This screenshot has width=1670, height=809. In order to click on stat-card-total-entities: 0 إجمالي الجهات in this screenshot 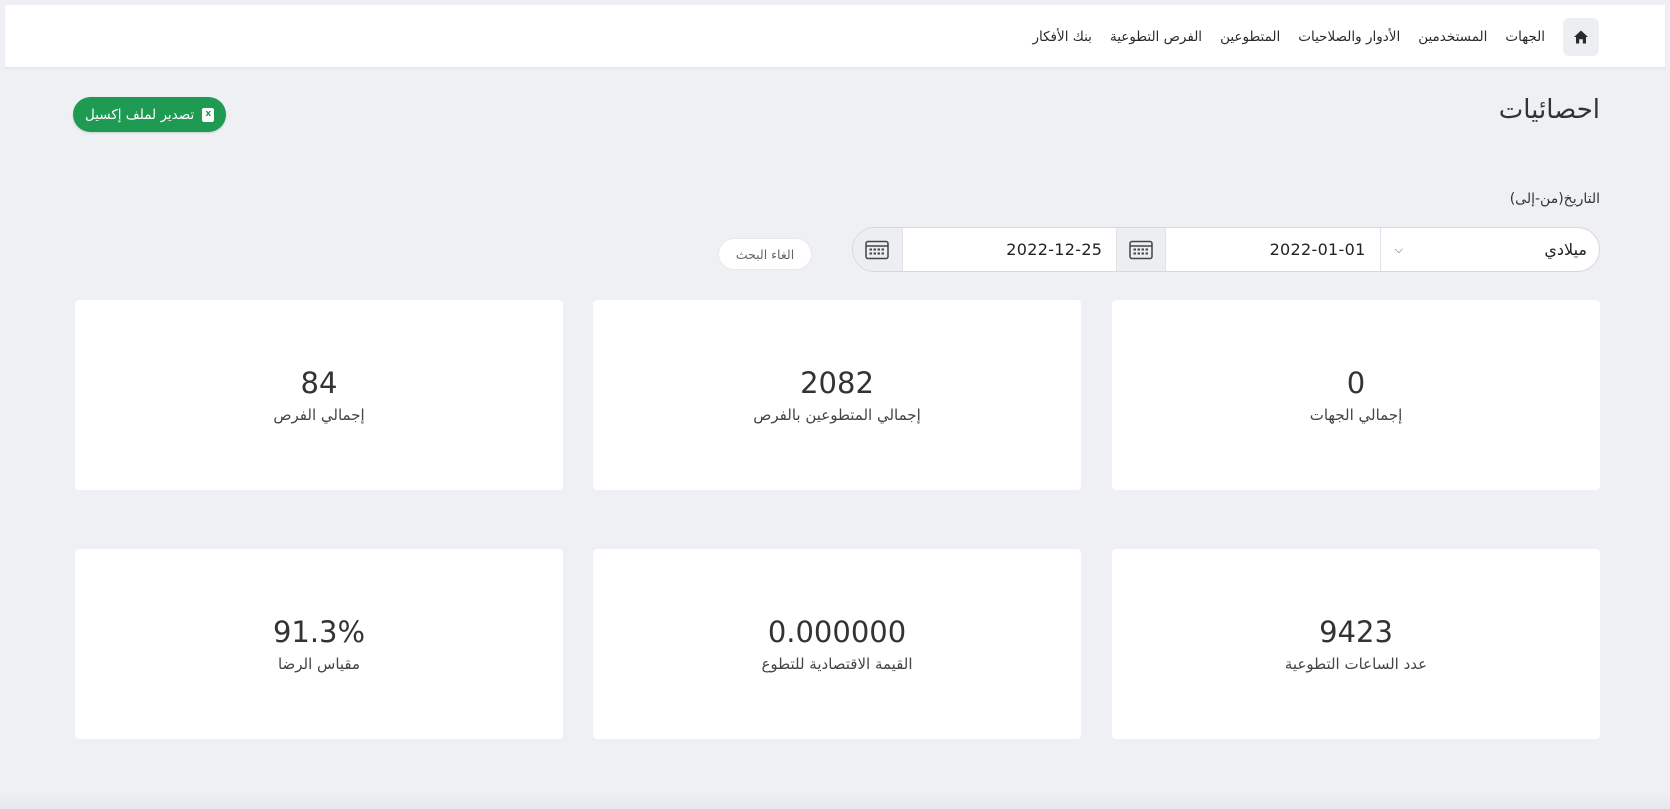, I will do `click(1356, 395)`.